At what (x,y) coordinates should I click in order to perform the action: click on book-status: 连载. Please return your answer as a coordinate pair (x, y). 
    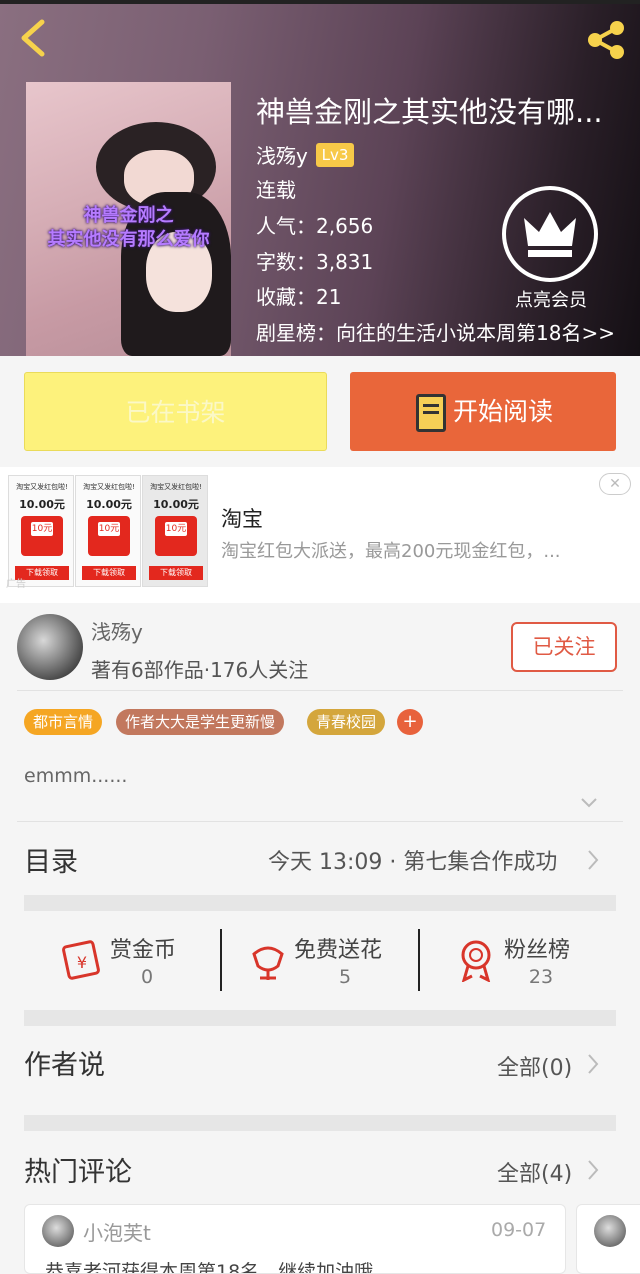
    Looking at the image, I should click on (276, 190).